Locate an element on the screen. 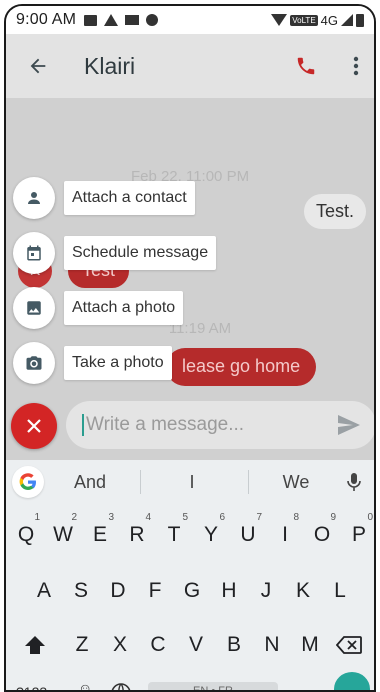 Image resolution: width=380 pixels, height=692 pixels. key-x: X is located at coordinates (120, 645).